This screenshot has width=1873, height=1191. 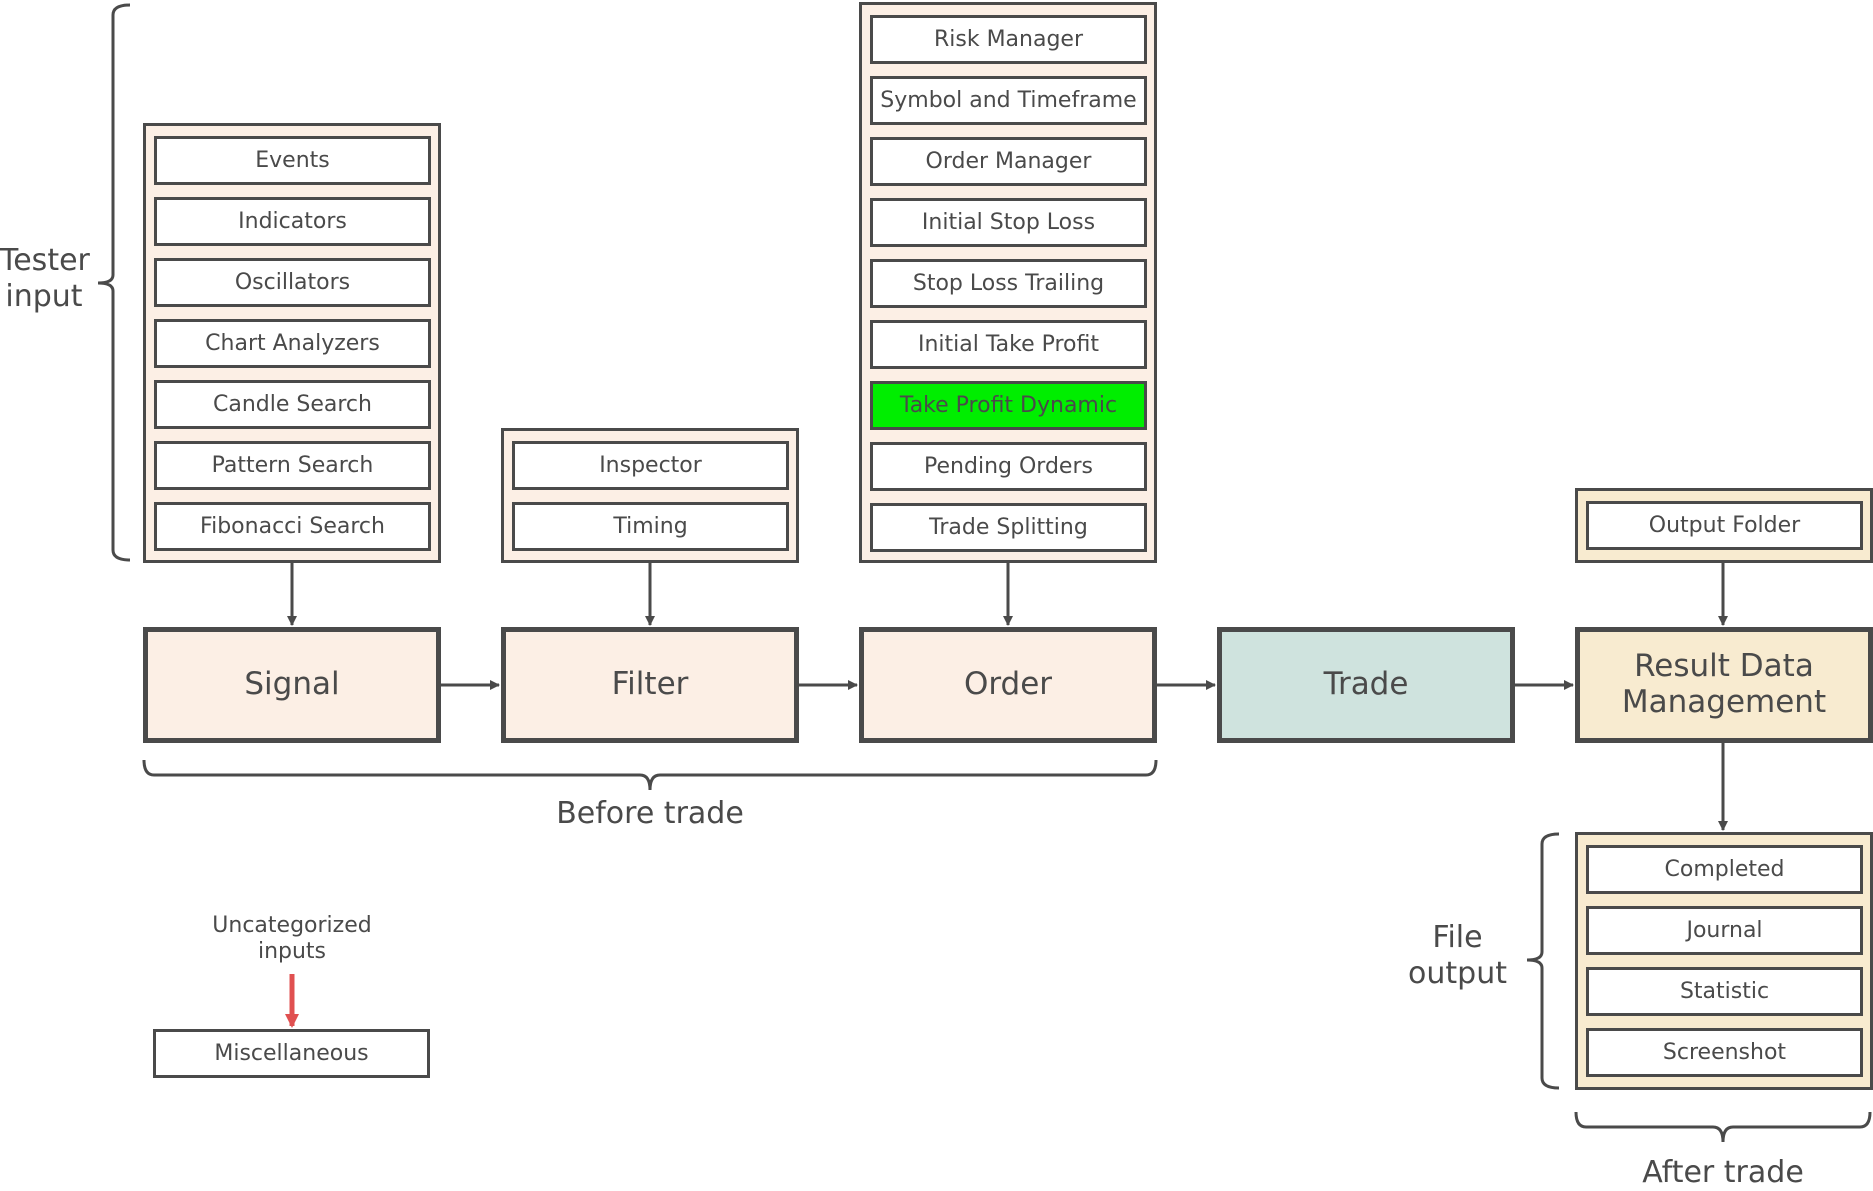 I want to click on stage-result-label: Result Data Management, so click(x=1724, y=684).